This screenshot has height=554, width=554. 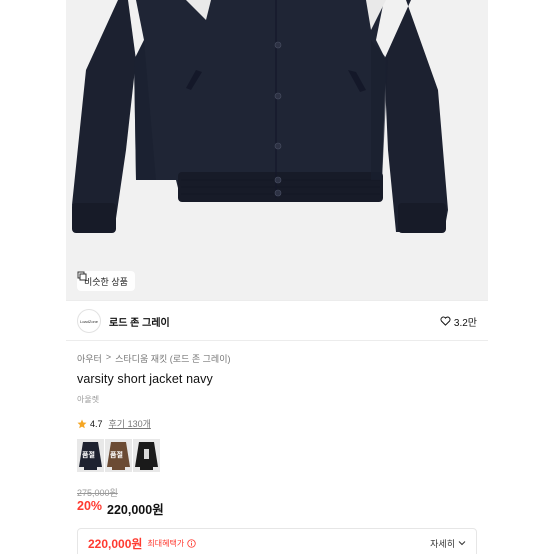 What do you see at coordinates (462, 543) in the screenshot?
I see `chevron-down-icon` at bounding box center [462, 543].